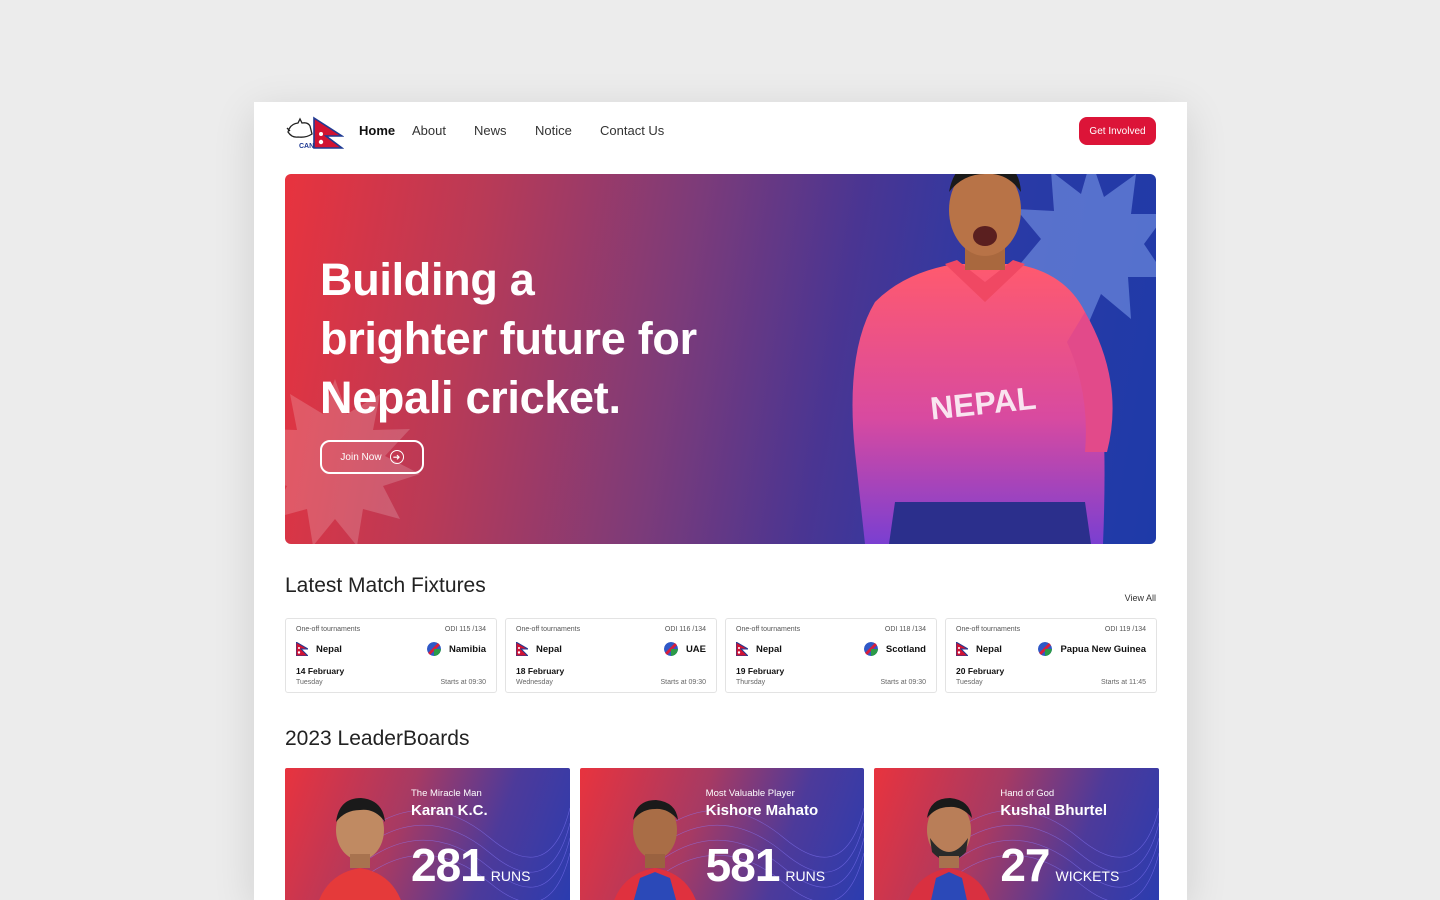 This screenshot has width=1440, height=900. What do you see at coordinates (446, 793) in the screenshot?
I see `leader-subtitle: The Miracle Man` at bounding box center [446, 793].